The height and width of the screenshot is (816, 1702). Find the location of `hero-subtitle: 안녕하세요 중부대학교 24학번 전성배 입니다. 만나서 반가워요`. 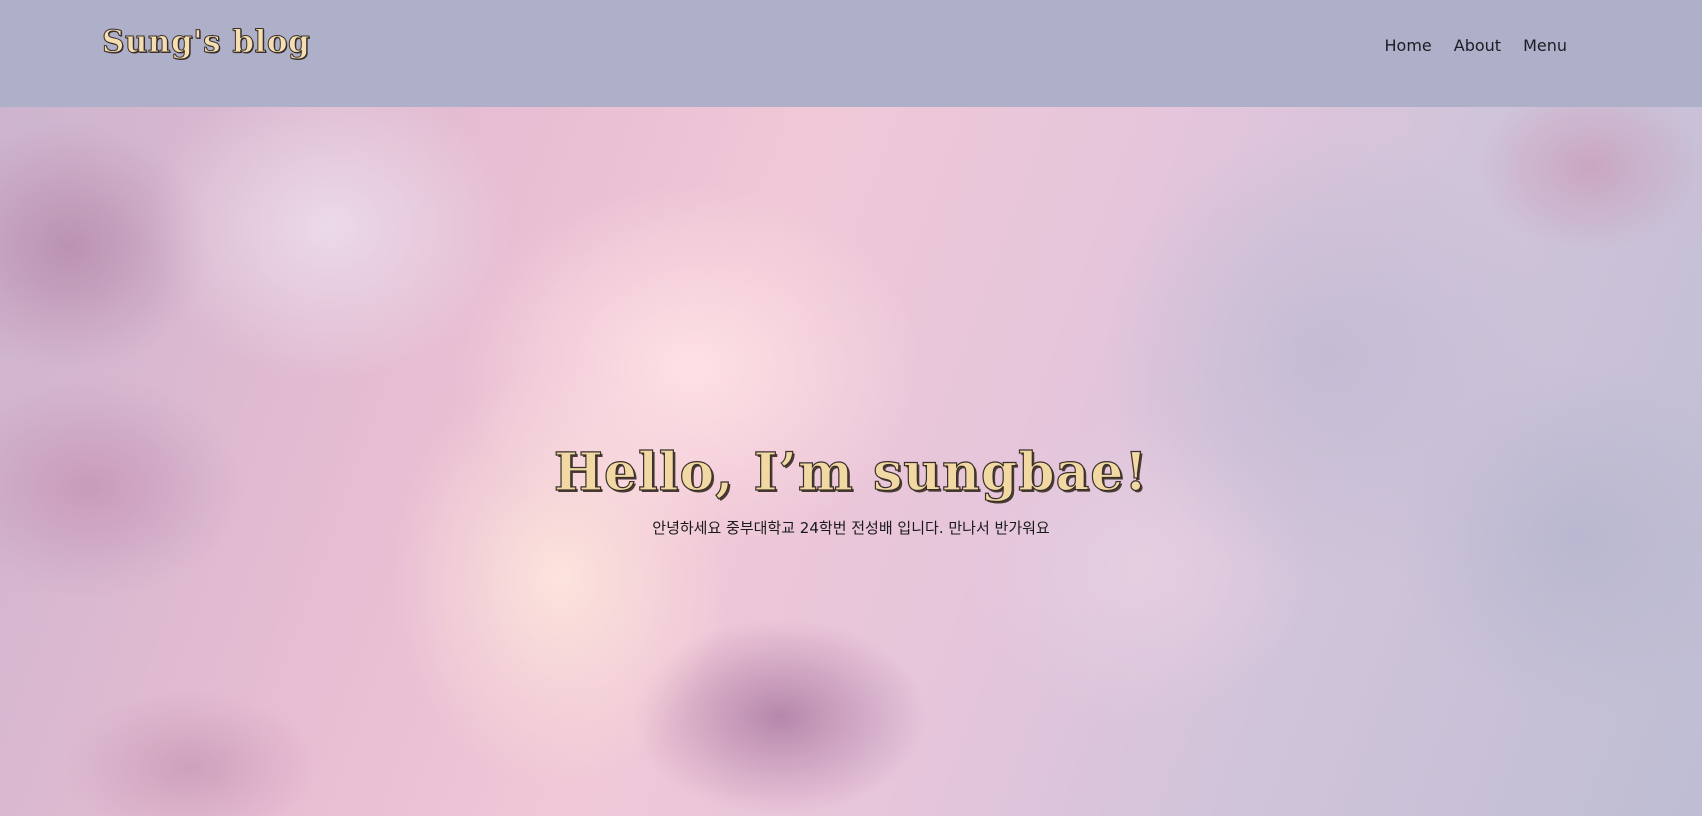

hero-subtitle: 안녕하세요 중부대학교 24학번 전성배 입니다. 만나서 반가워요 is located at coordinates (851, 528).